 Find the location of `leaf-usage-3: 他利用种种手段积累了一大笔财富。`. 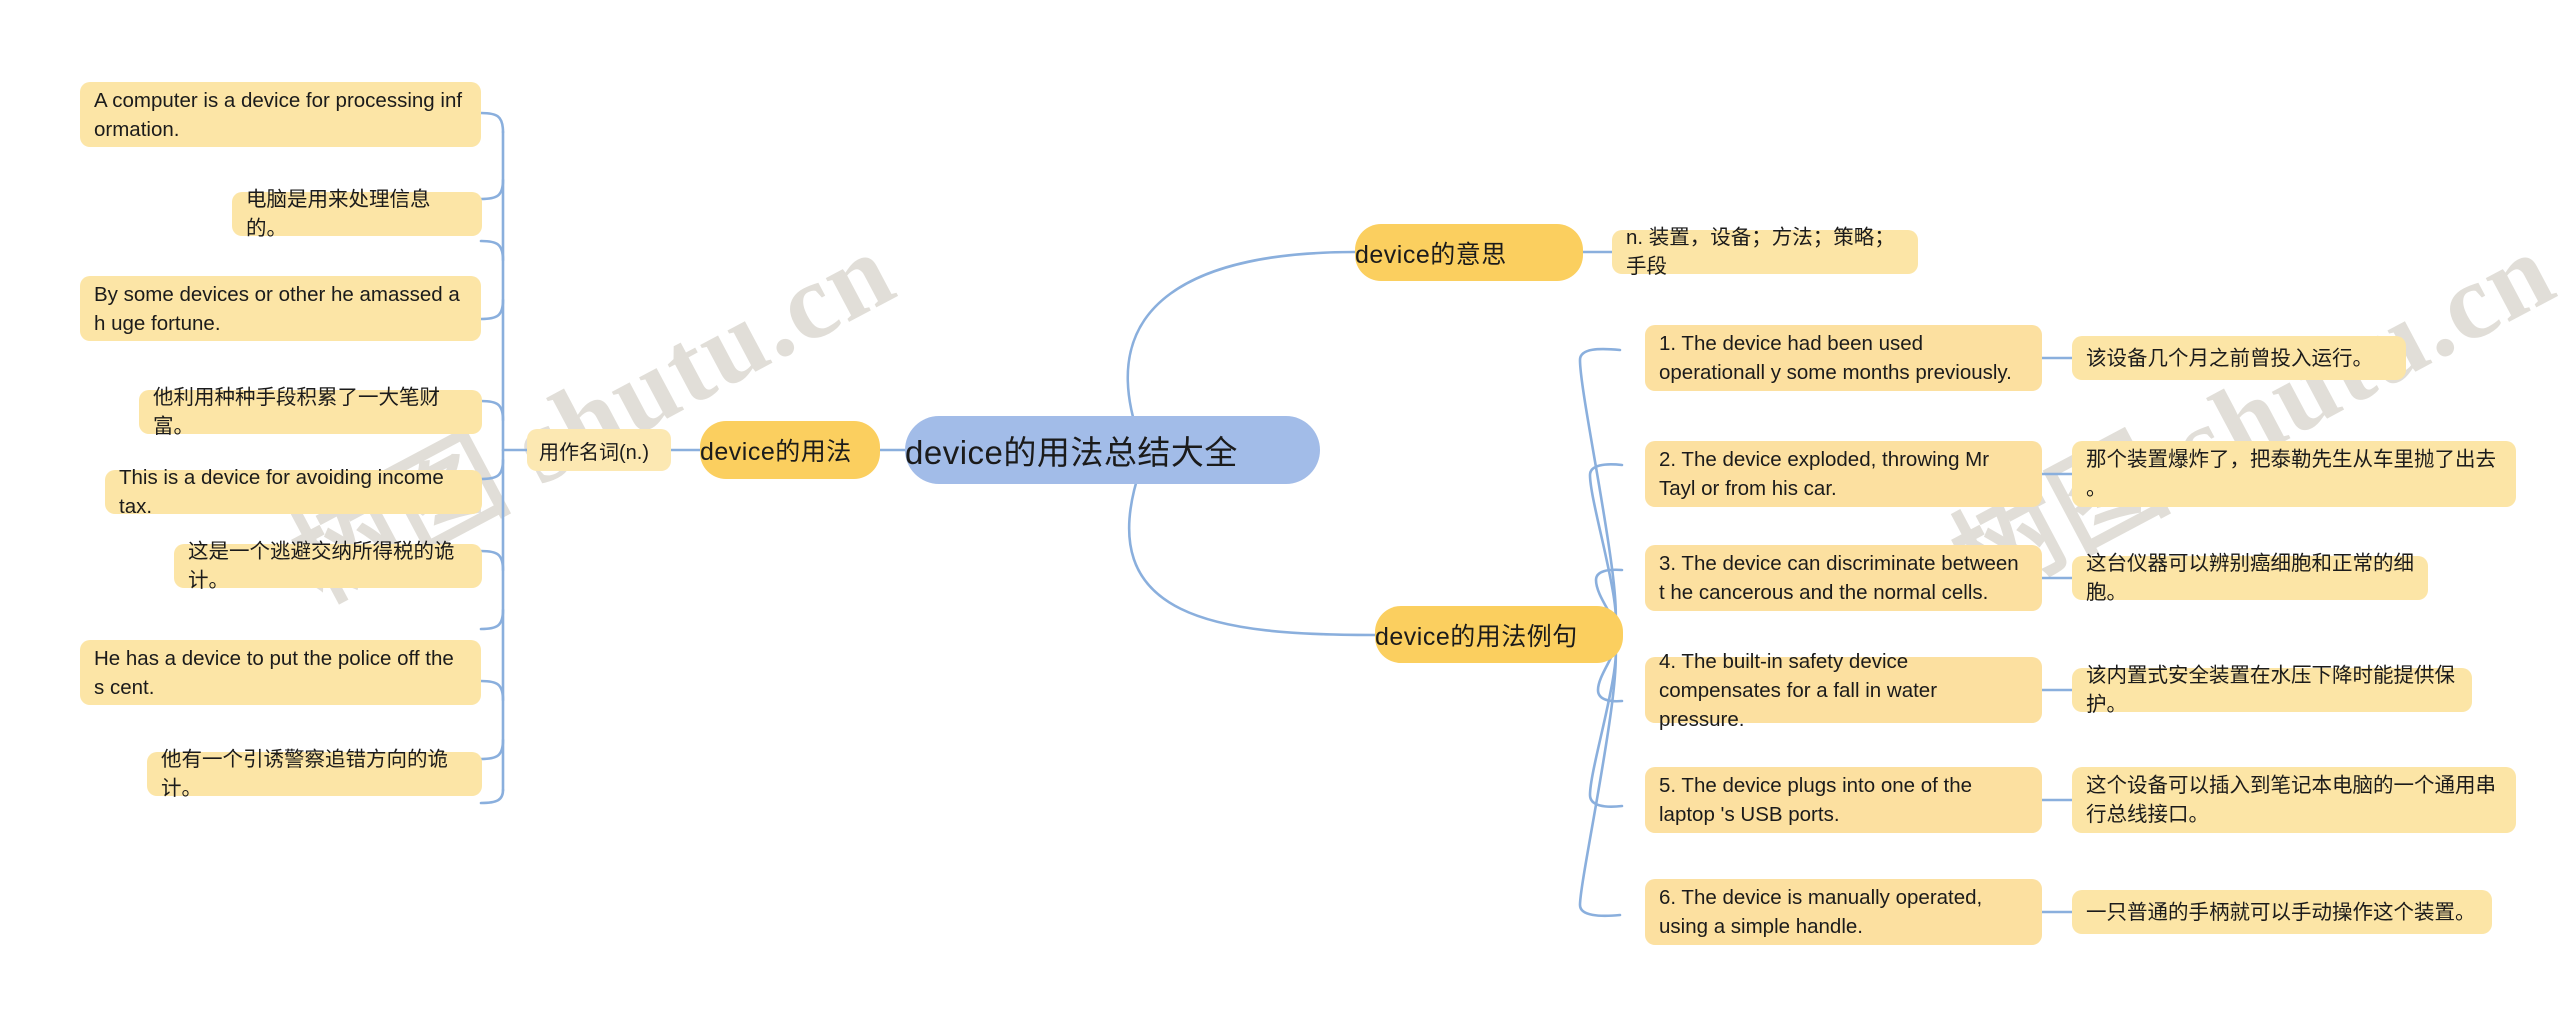

leaf-usage-3: 他利用种种手段积累了一大笔财富。 is located at coordinates (310, 412).